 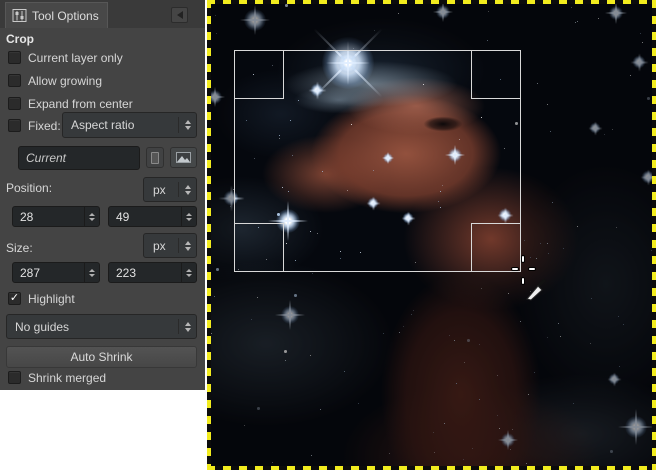 I want to click on fixed-type-dropdown: Aspect ratio, so click(x=129, y=125).